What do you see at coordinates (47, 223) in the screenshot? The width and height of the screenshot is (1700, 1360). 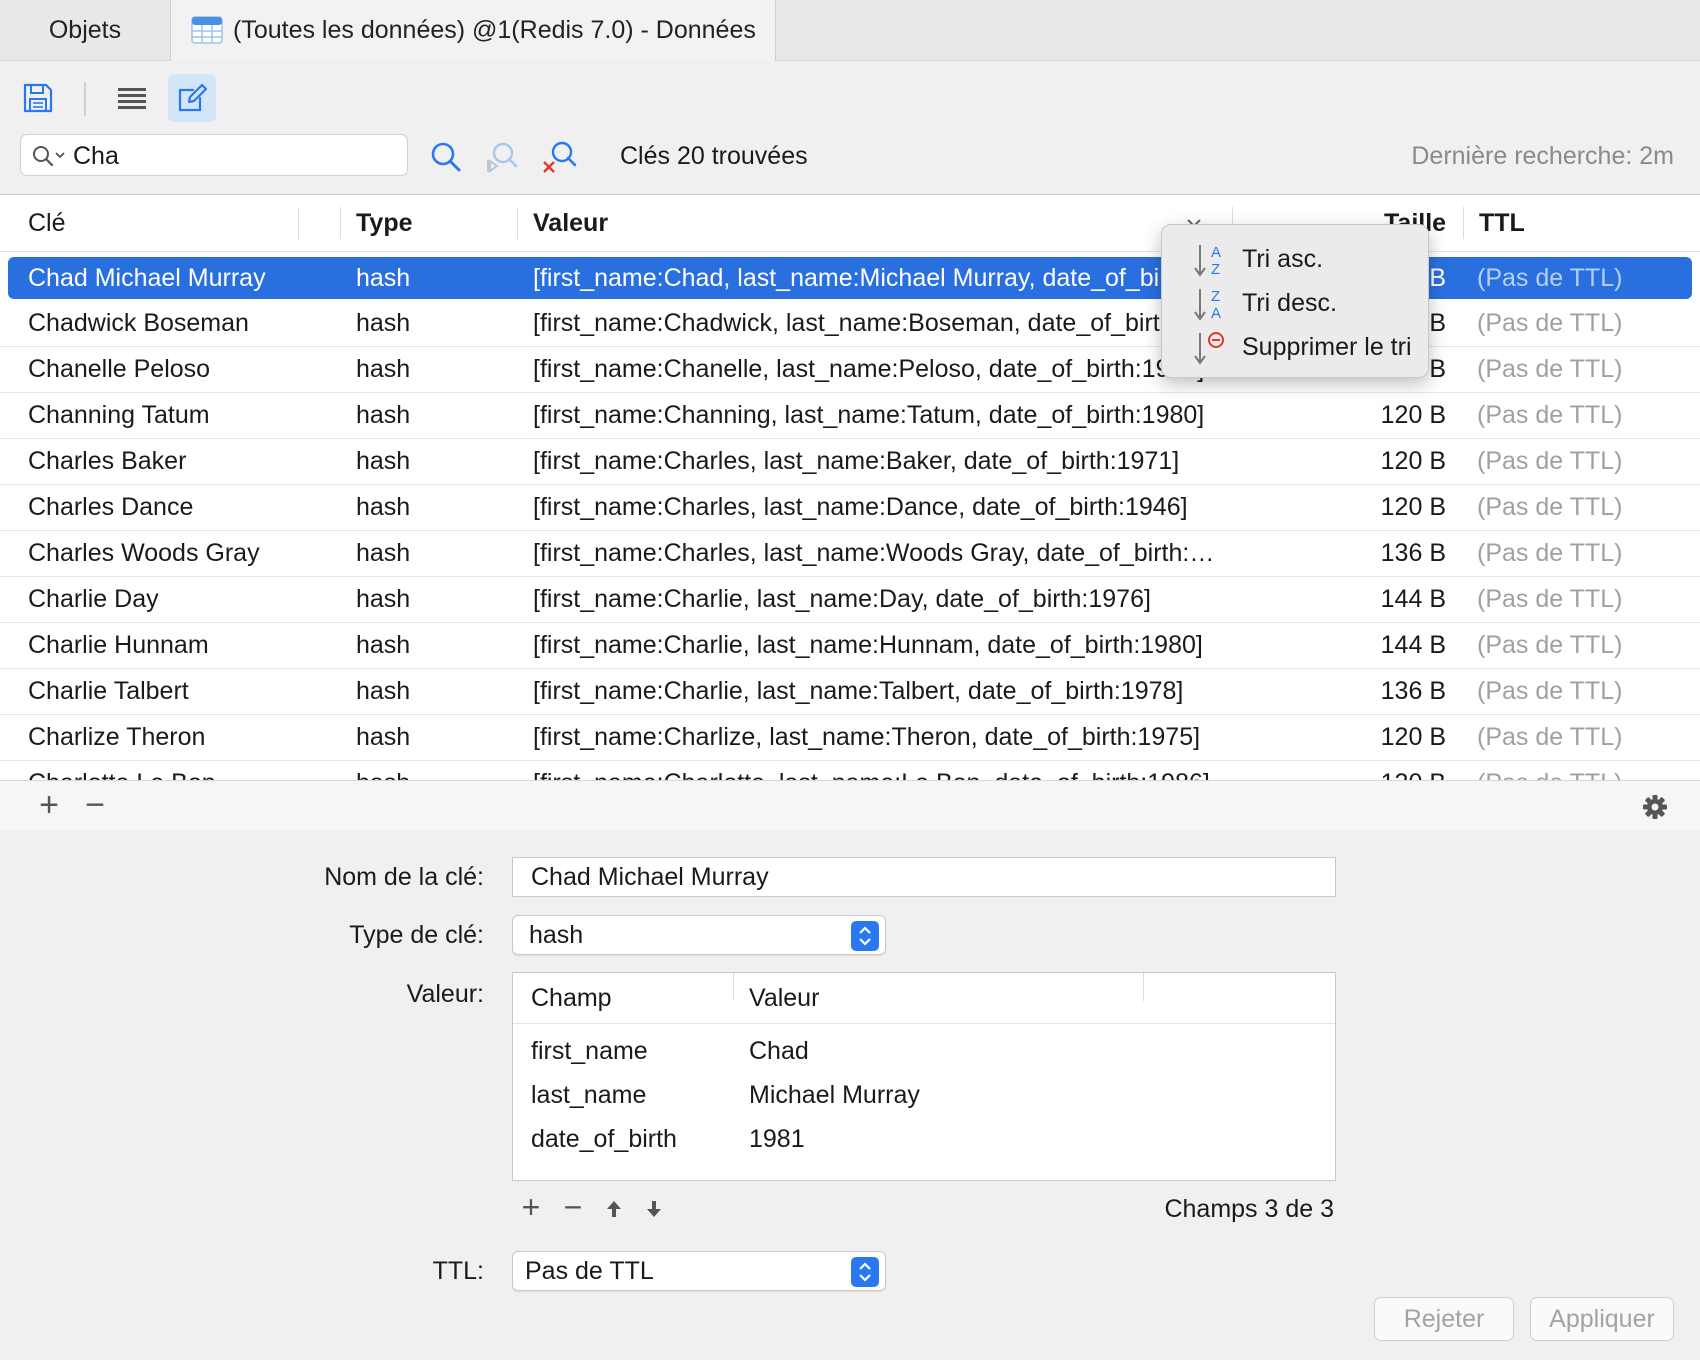 I see `column-header-key: Clé` at bounding box center [47, 223].